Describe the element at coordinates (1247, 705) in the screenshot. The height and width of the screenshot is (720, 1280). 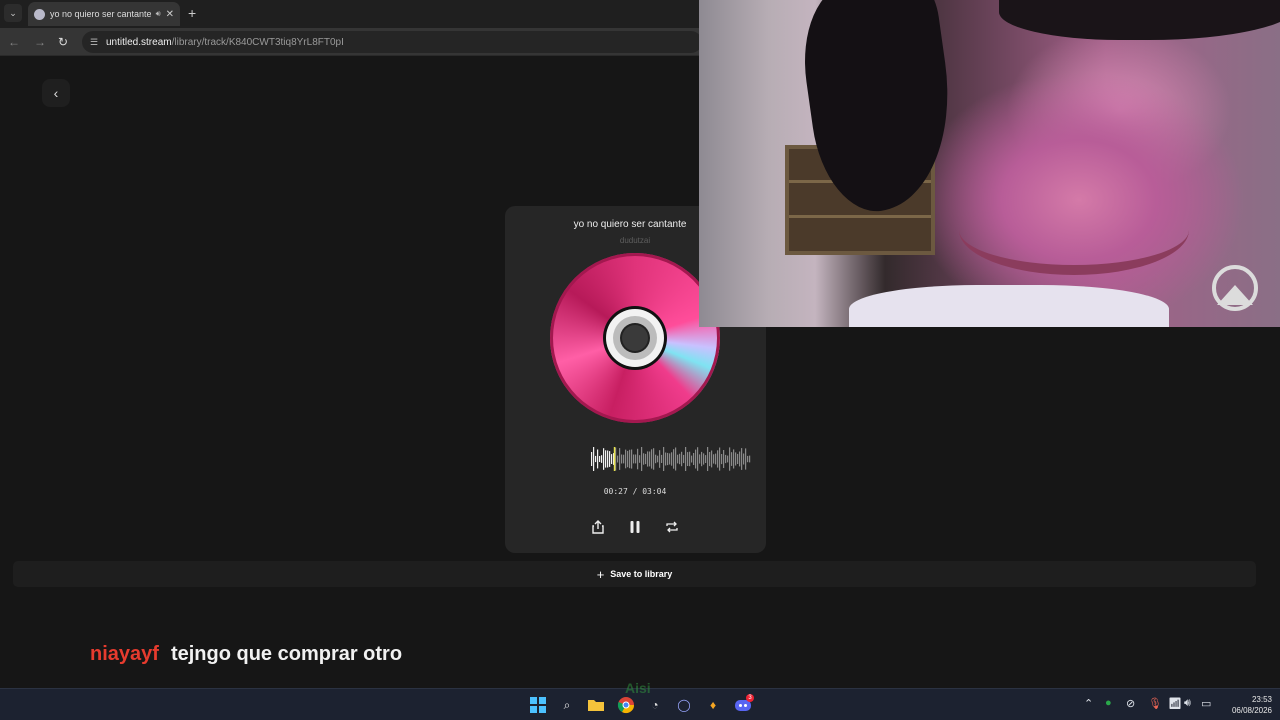
I see `system-clock: 23:53 06/08/2026` at that location.